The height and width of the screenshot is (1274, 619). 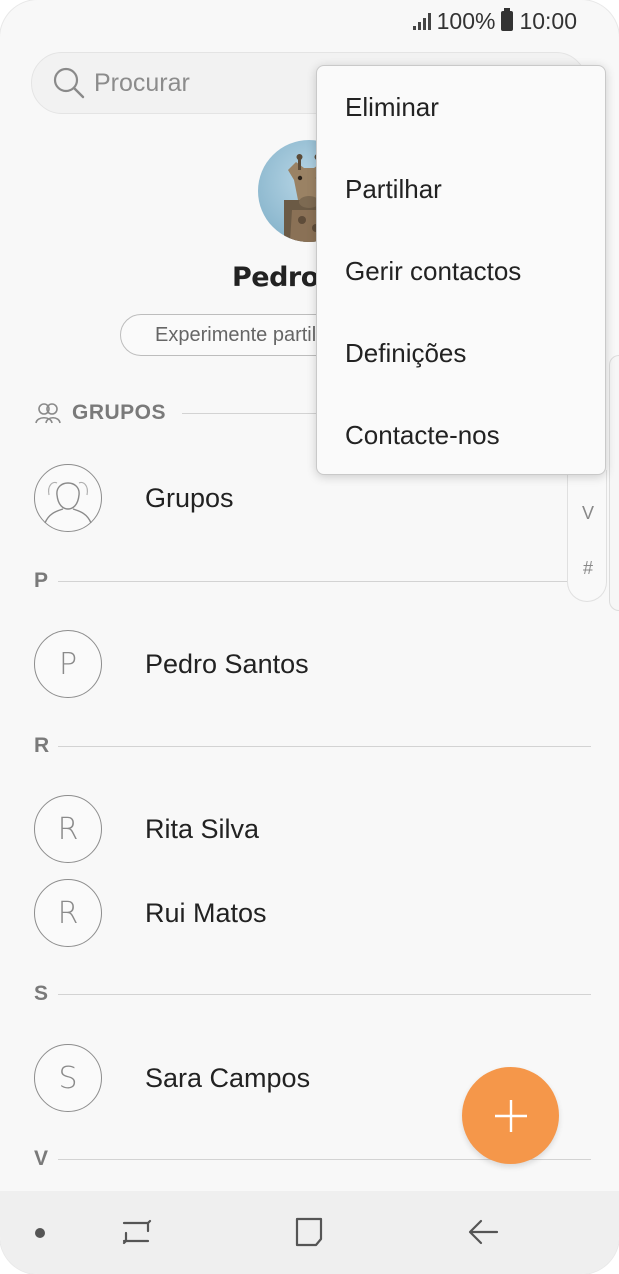 I want to click on list-item-contact: R Rui Matos, so click(x=314, y=913).